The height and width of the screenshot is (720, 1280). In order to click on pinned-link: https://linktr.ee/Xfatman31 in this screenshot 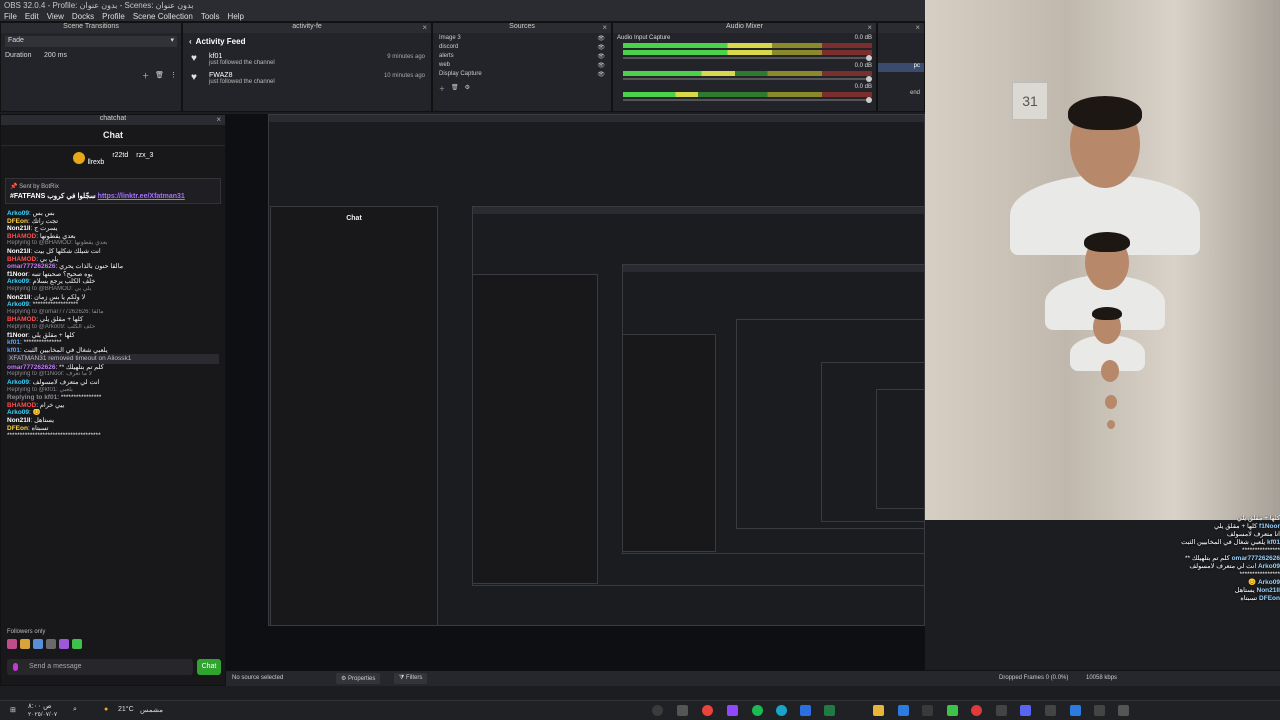, I will do `click(141, 196)`.